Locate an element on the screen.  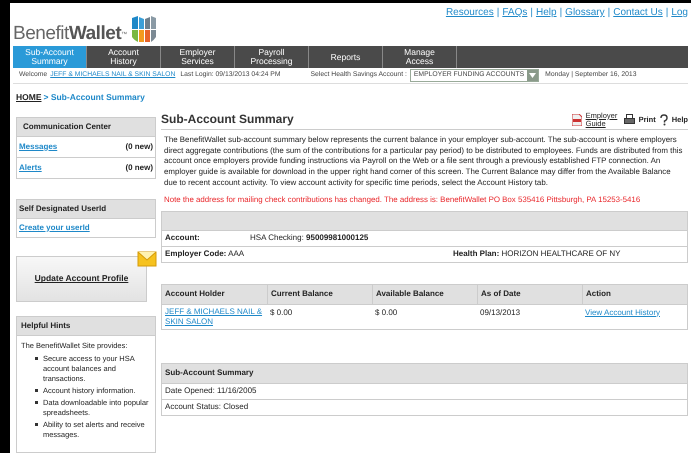
sidebar-link: Alerts is located at coordinates (30, 168).